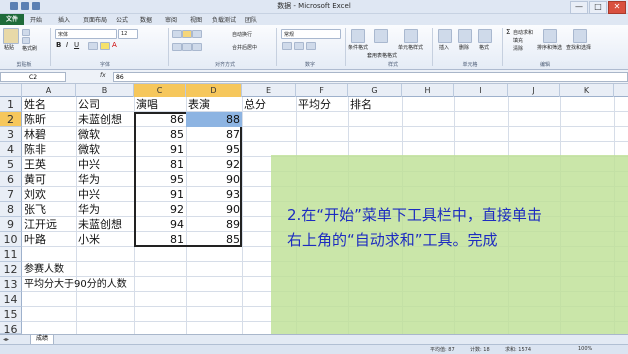 Image resolution: width=628 pixels, height=354 pixels. I want to click on row-header: 2, so click(11, 119).